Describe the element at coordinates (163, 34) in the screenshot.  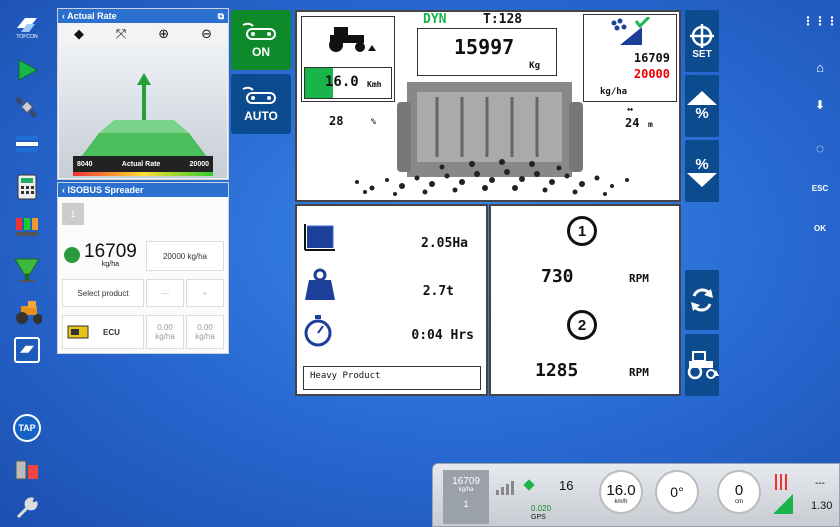
I see `zoom-in-icon: ⊕` at that location.